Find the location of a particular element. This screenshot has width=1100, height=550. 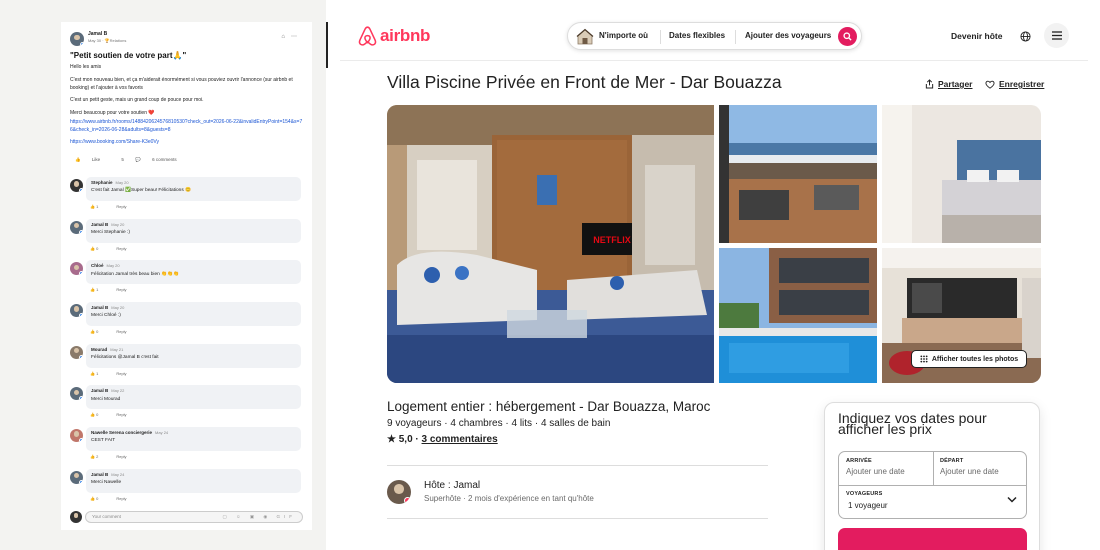

comment-text: Félicitations @Jamal B c'est fait is located at coordinates (125, 357).